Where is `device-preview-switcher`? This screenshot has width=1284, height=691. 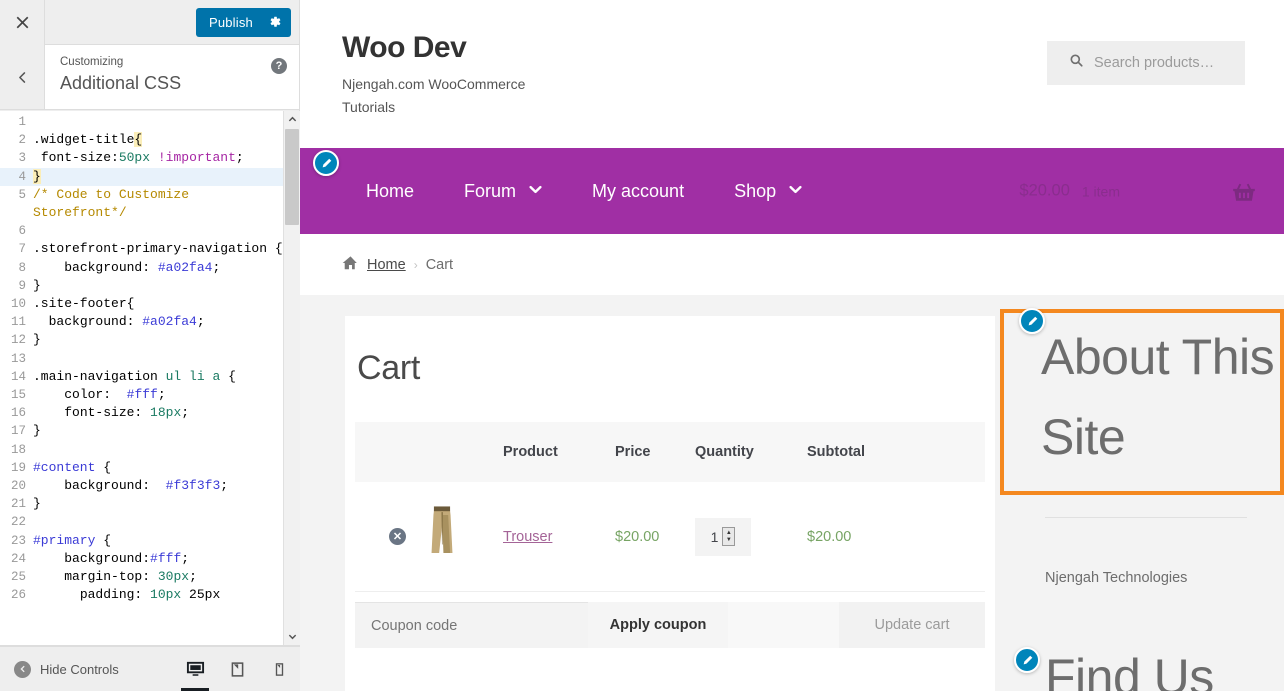
device-preview-switcher is located at coordinates (237, 669).